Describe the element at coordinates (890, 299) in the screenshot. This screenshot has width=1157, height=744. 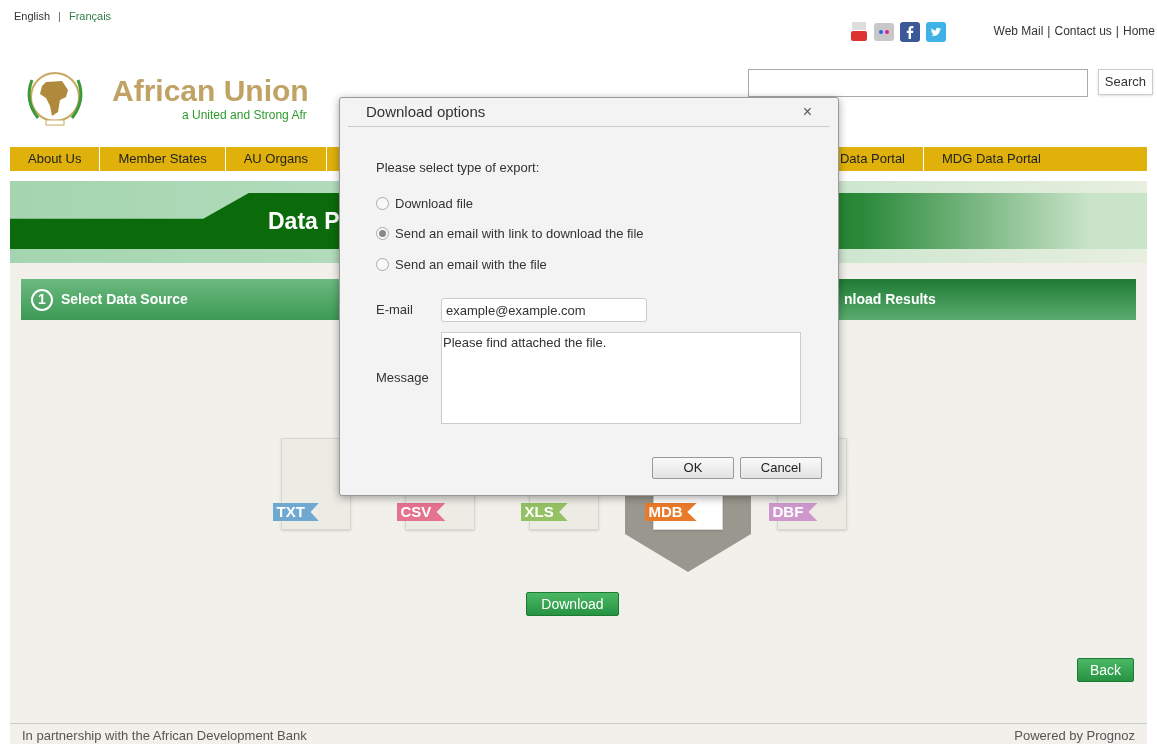
I see `step-label: nload Results` at that location.